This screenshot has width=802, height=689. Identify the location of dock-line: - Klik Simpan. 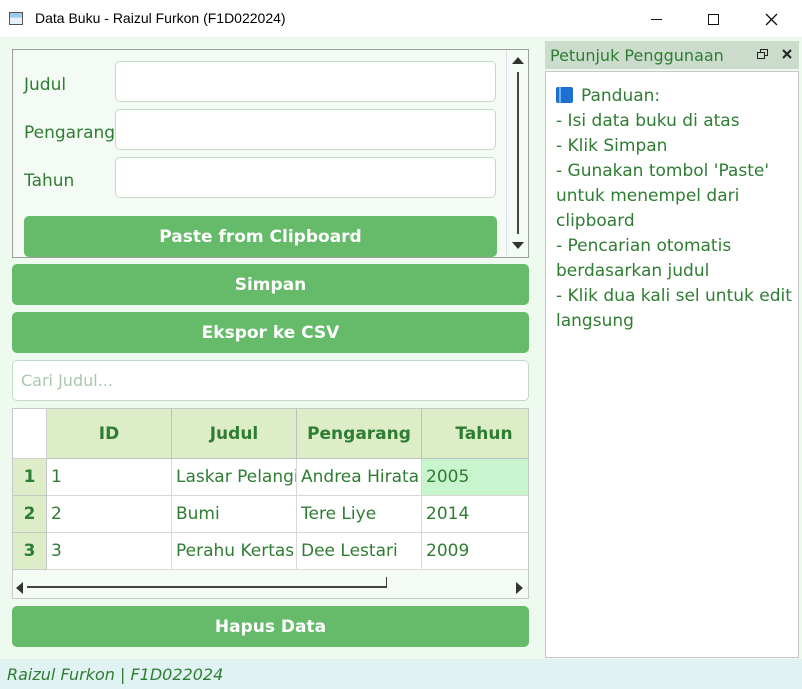
(612, 146).